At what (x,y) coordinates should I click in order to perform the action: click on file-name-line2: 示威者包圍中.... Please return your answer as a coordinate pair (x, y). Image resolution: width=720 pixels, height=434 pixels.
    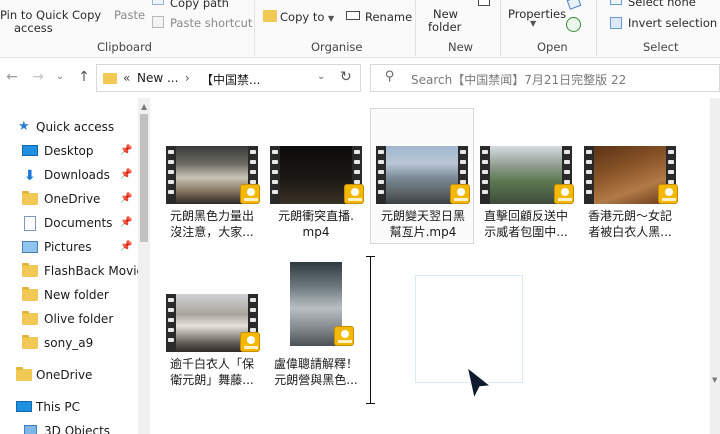
    Looking at the image, I should click on (526, 232).